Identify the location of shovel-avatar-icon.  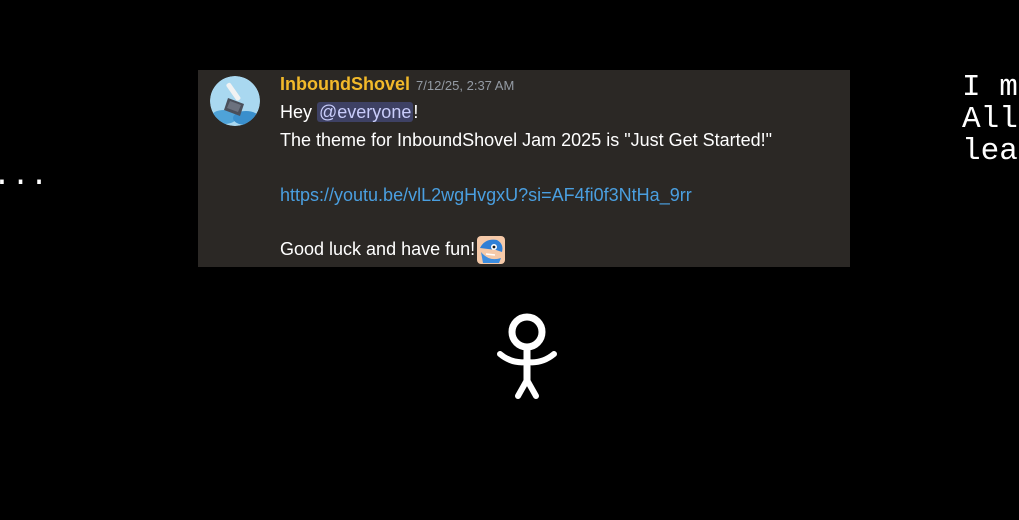
(235, 101).